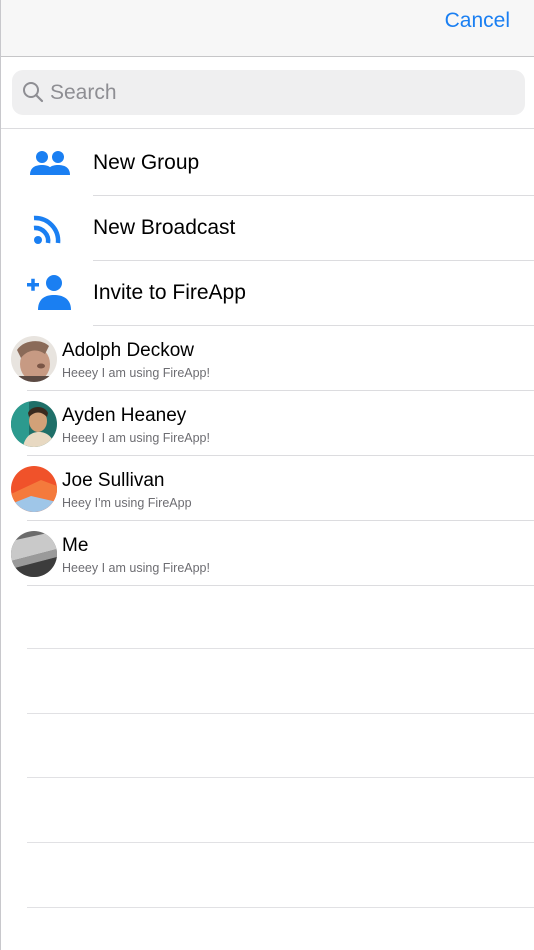 This screenshot has height=950, width=534. I want to click on search-icon, so click(33, 92).